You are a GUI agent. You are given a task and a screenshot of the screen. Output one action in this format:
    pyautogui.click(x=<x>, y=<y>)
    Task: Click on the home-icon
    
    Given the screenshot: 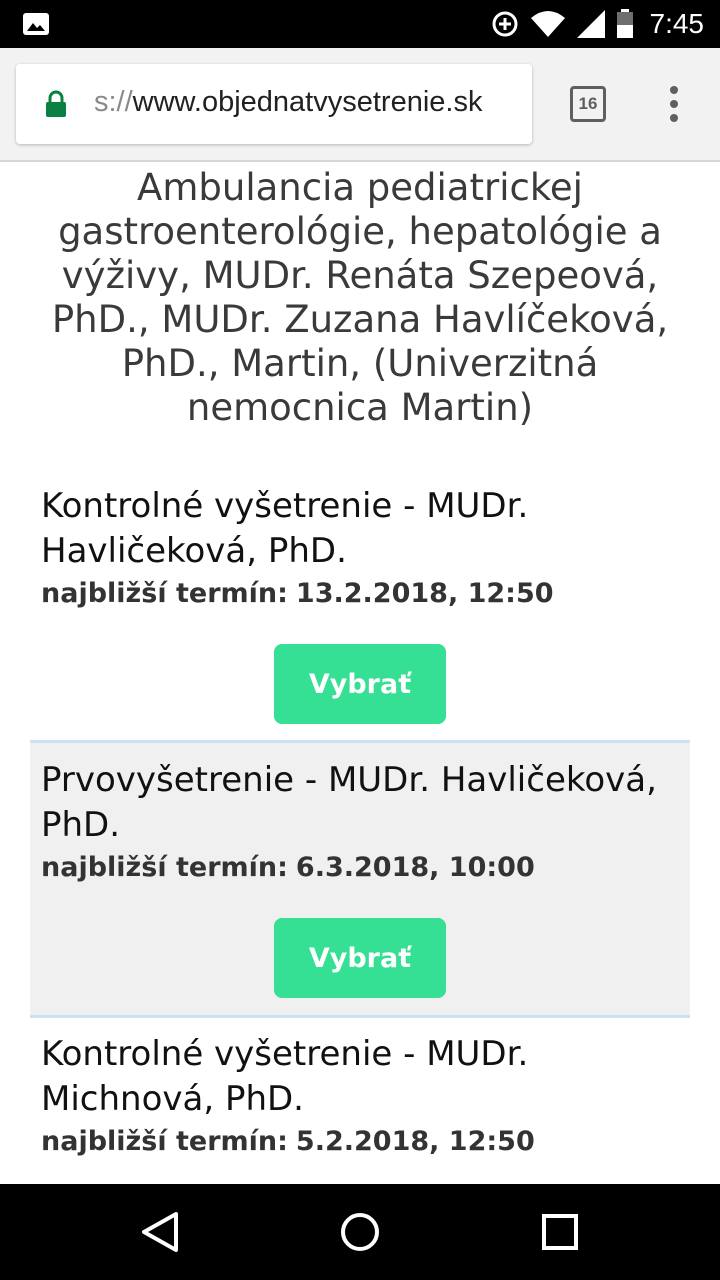 What is the action you would take?
    pyautogui.click(x=360, y=1232)
    